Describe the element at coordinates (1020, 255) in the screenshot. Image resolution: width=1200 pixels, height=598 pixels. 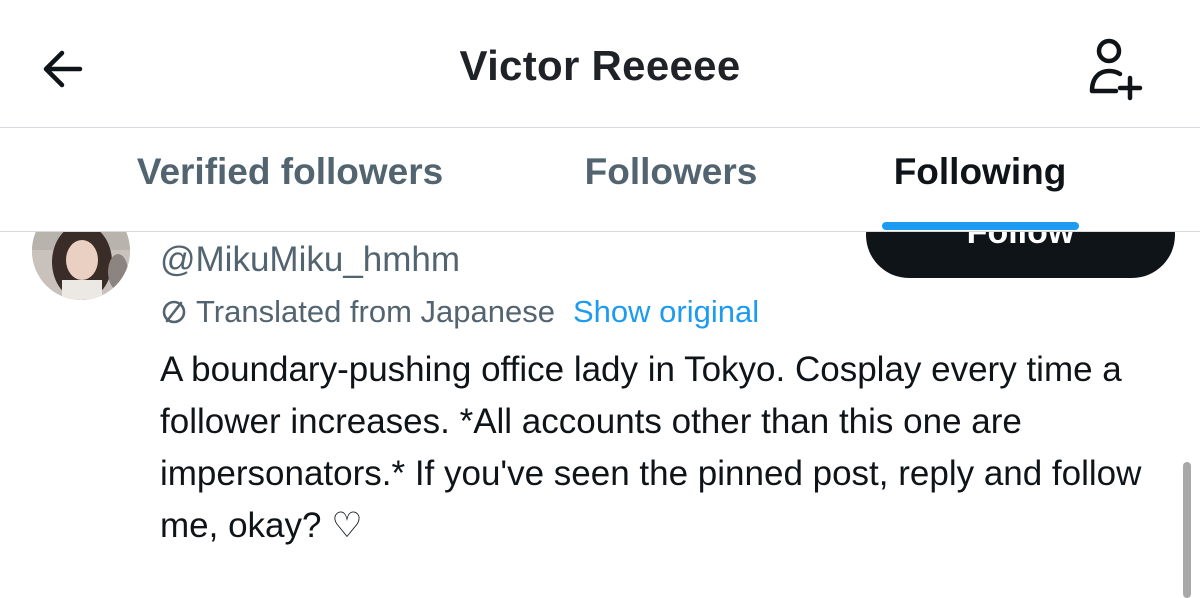
I see `follow-button: Follow` at that location.